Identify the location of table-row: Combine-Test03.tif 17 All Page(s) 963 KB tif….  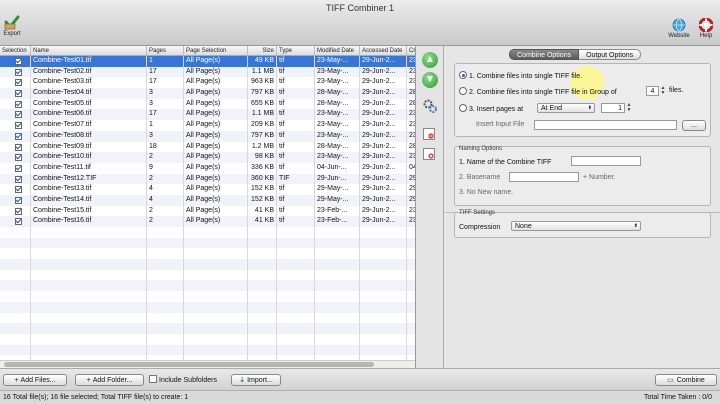
(207, 83).